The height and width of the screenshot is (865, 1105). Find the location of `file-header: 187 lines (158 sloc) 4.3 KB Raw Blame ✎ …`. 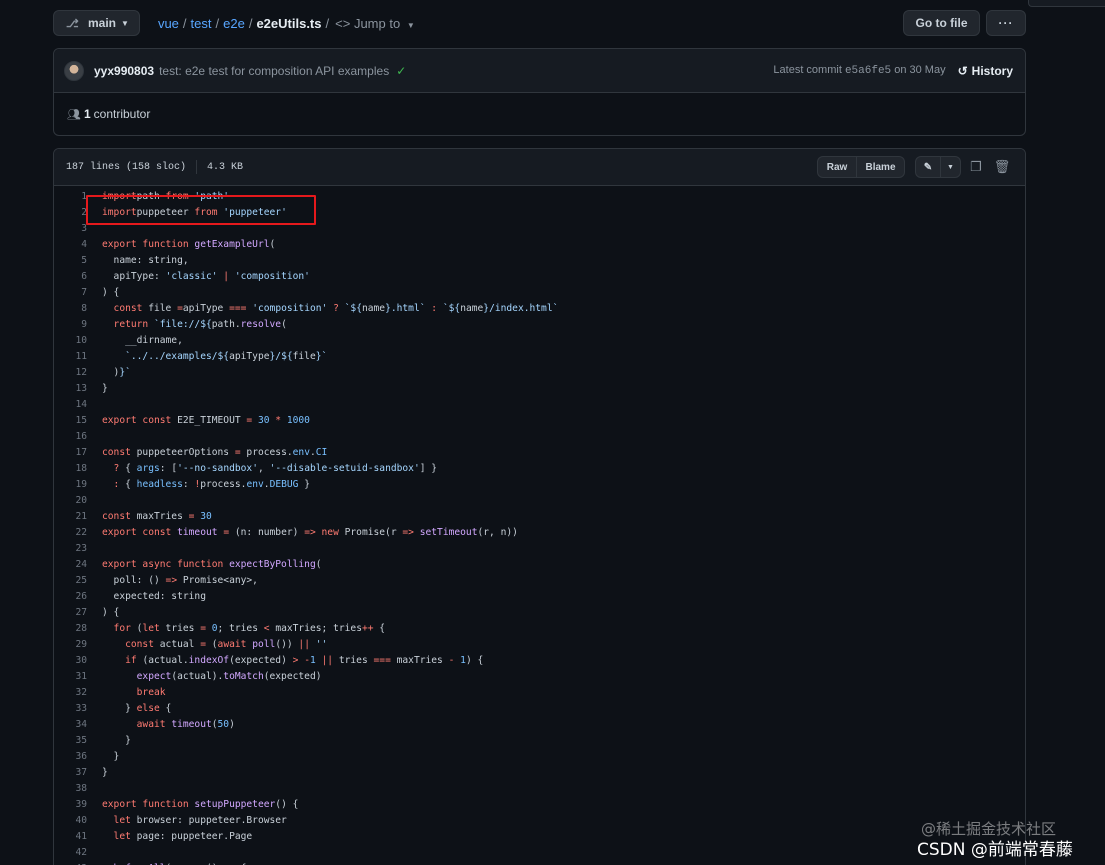

file-header: 187 lines (158 sloc) 4.3 KB Raw Blame ✎ … is located at coordinates (539, 167).